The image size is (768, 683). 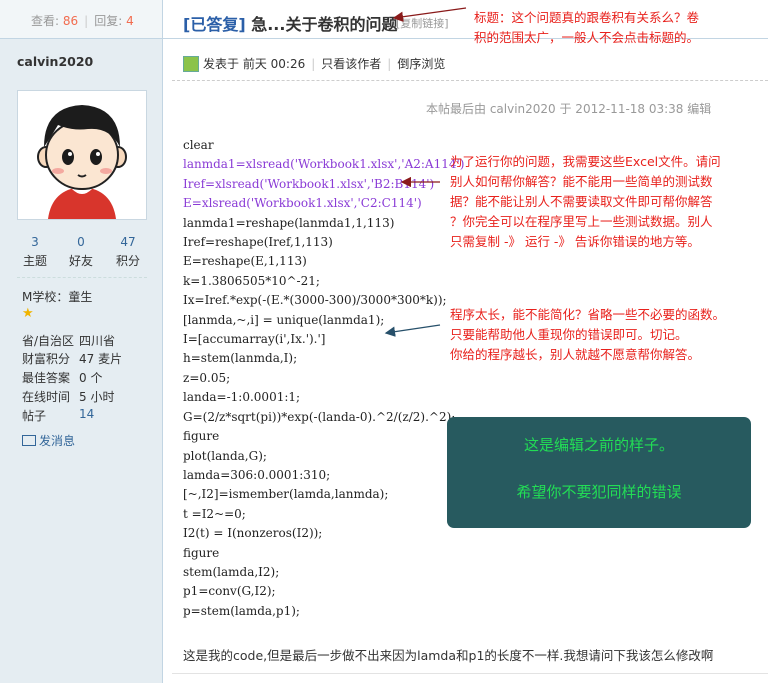 I want to click on callout-box: 这是编辑之前的样子。 希望你不要犯同样的错误, so click(x=599, y=472).